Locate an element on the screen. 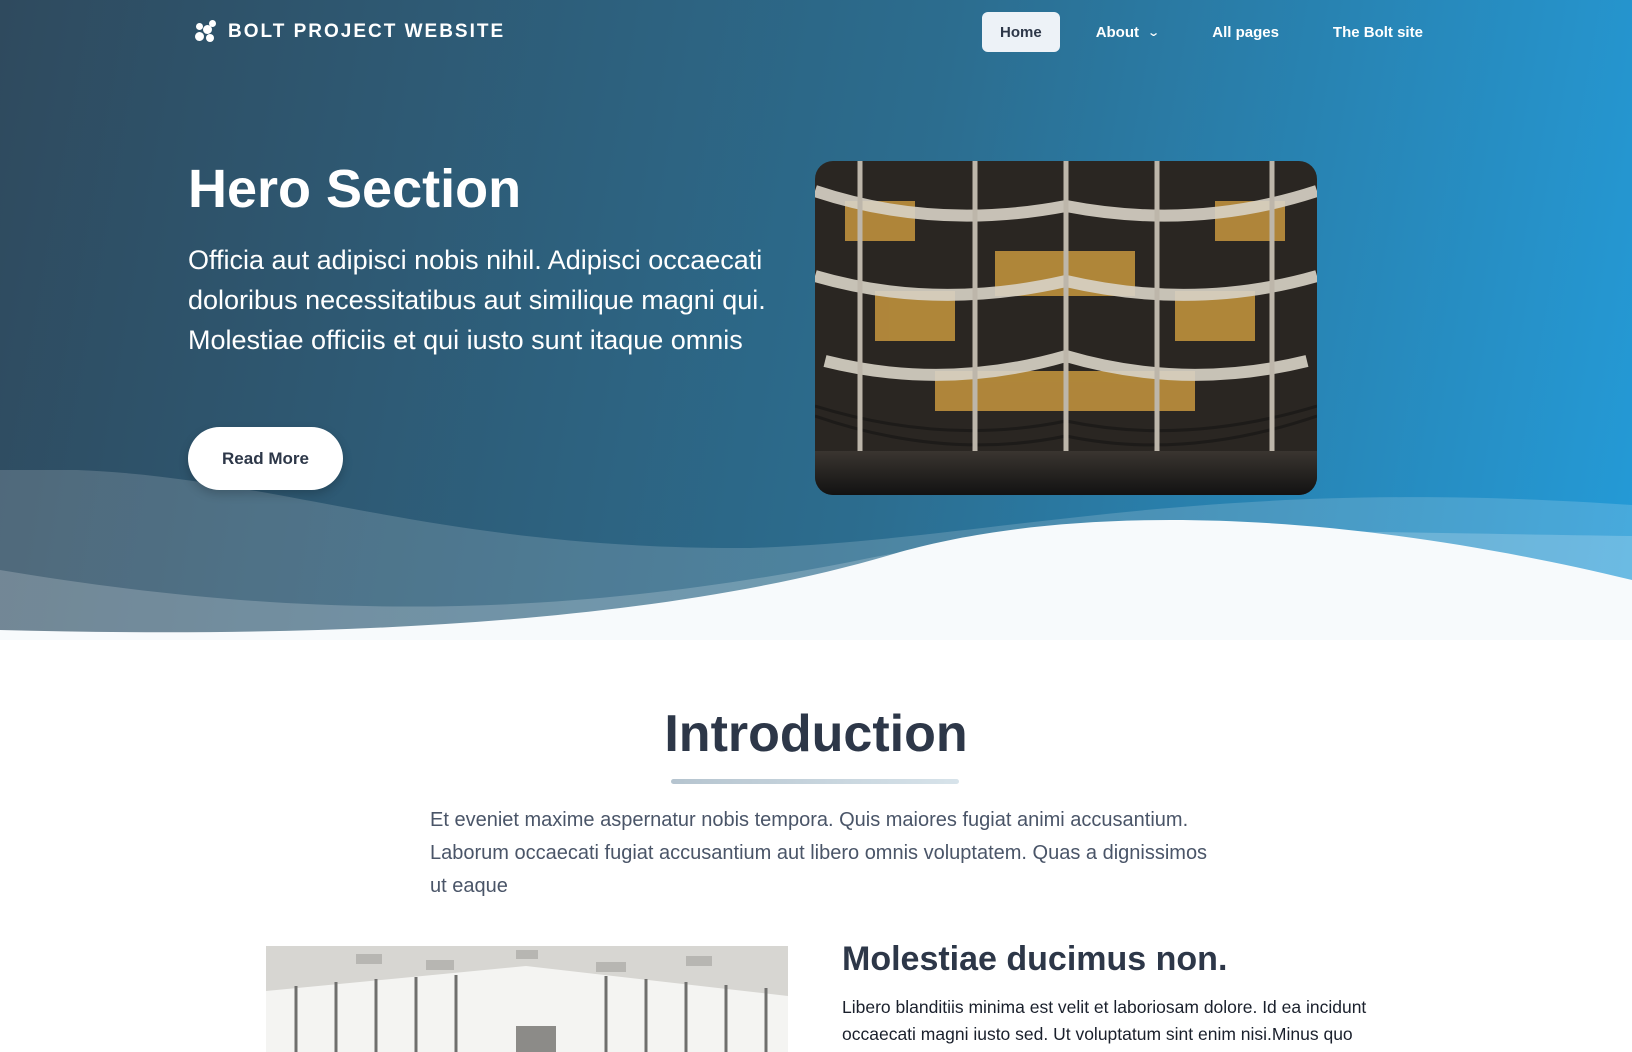 Image resolution: width=1632 pixels, height=1052 pixels. feature-image is located at coordinates (527, 999).